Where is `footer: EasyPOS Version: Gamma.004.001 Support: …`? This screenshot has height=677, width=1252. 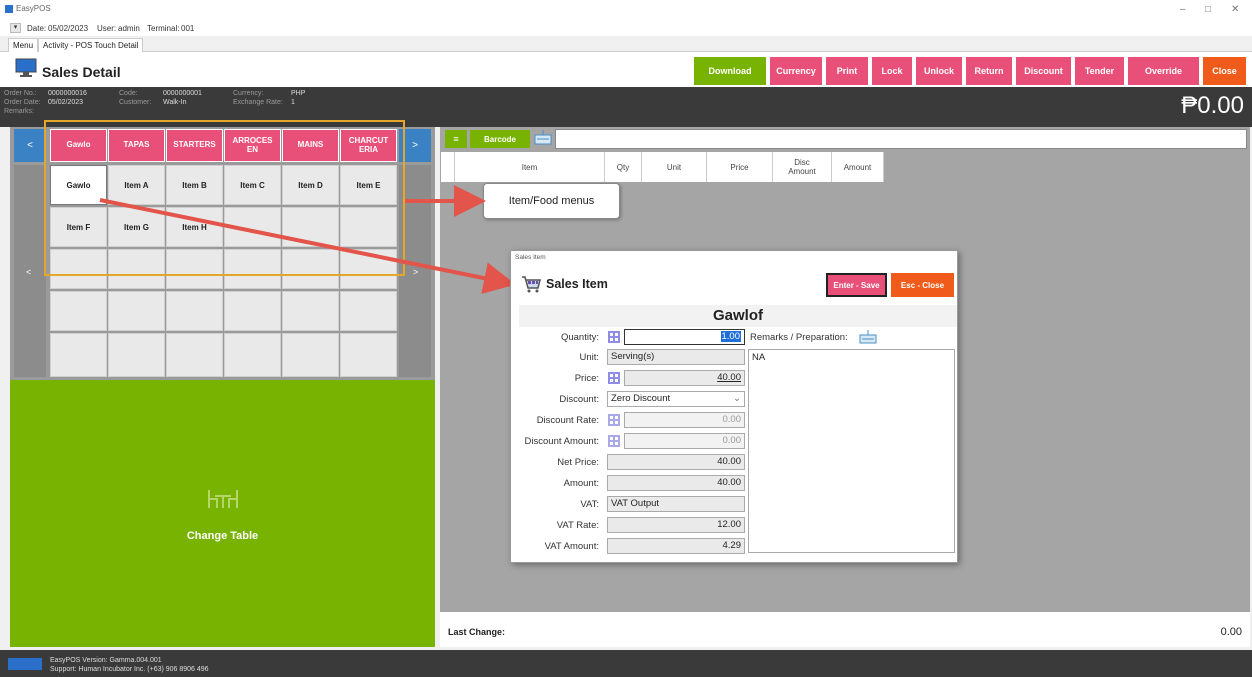
footer: EasyPOS Version: Gamma.004.001 Support: … is located at coordinates (626, 663).